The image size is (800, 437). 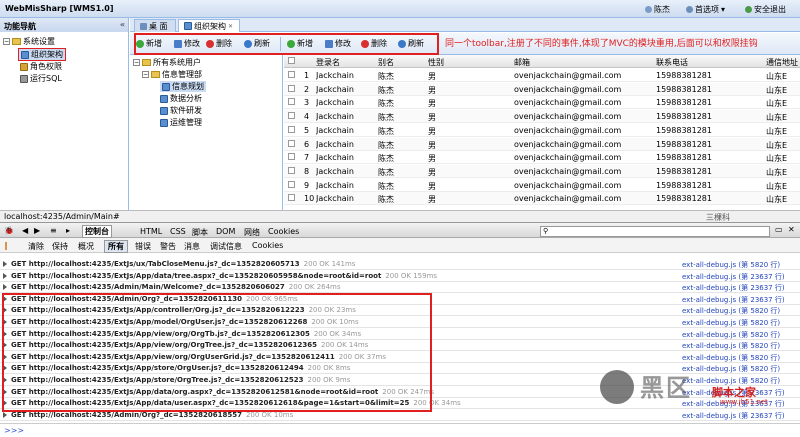 What do you see at coordinates (181, 110) in the screenshot?
I see `org-child-dev: 软件研发` at bounding box center [181, 110].